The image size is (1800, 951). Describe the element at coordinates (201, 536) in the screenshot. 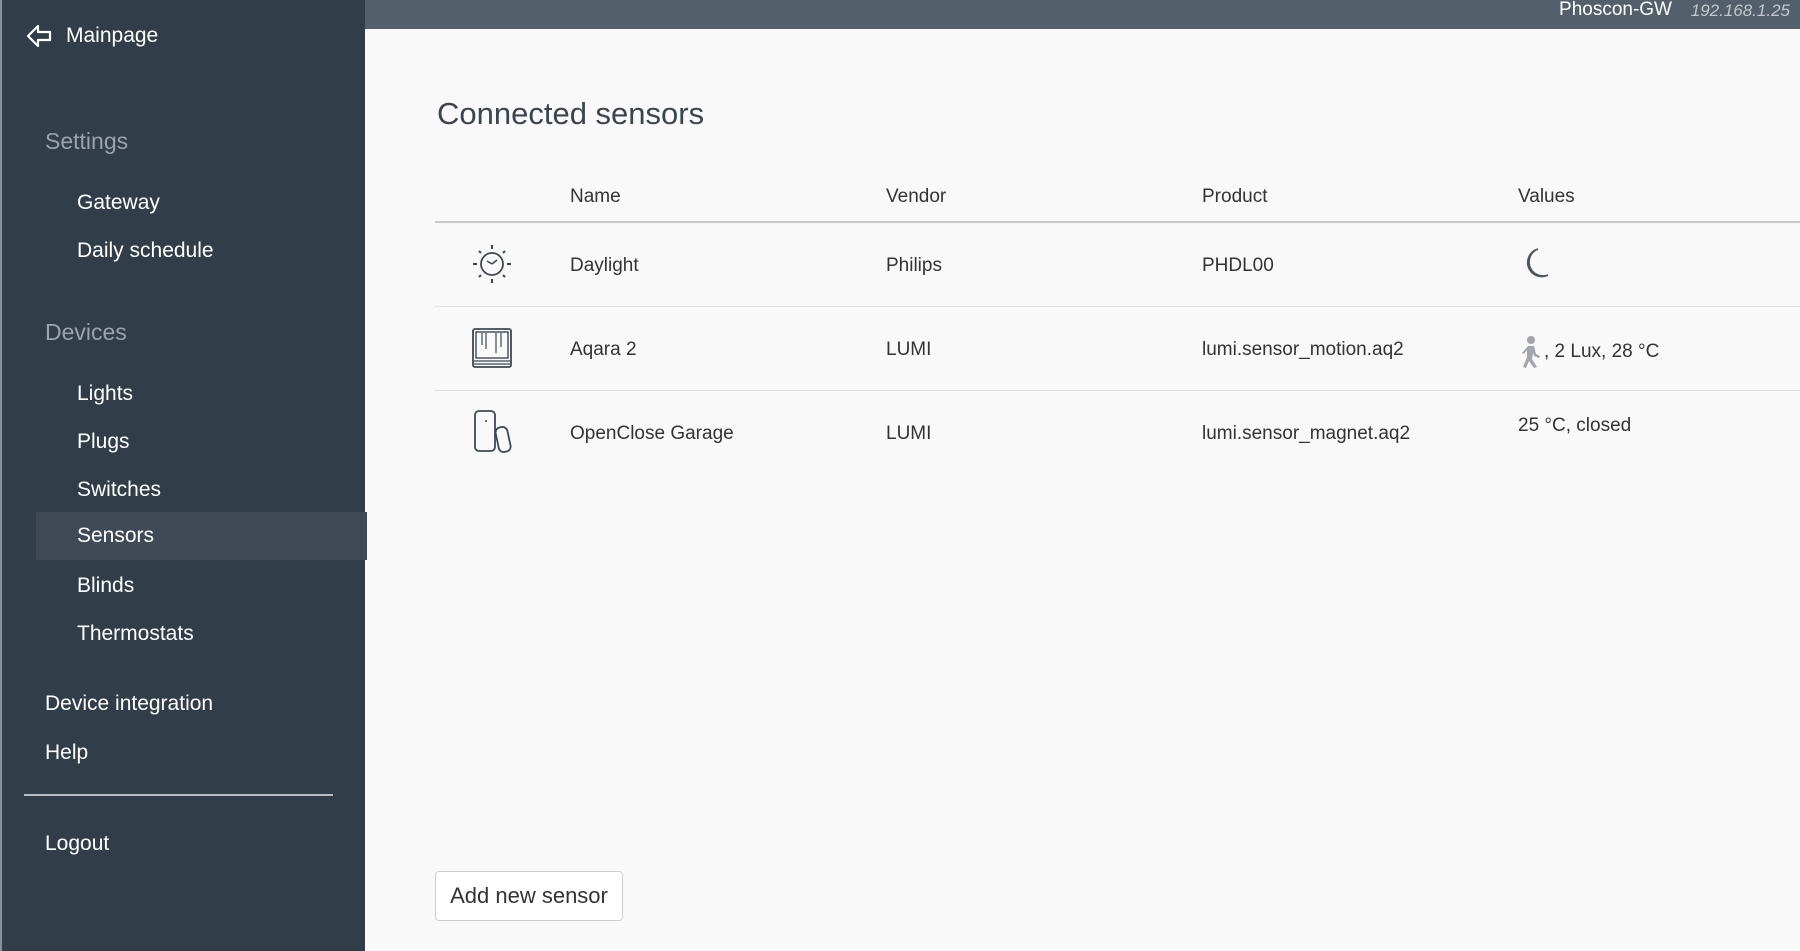

I see `sidebar-item-sensors: Sensors` at that location.